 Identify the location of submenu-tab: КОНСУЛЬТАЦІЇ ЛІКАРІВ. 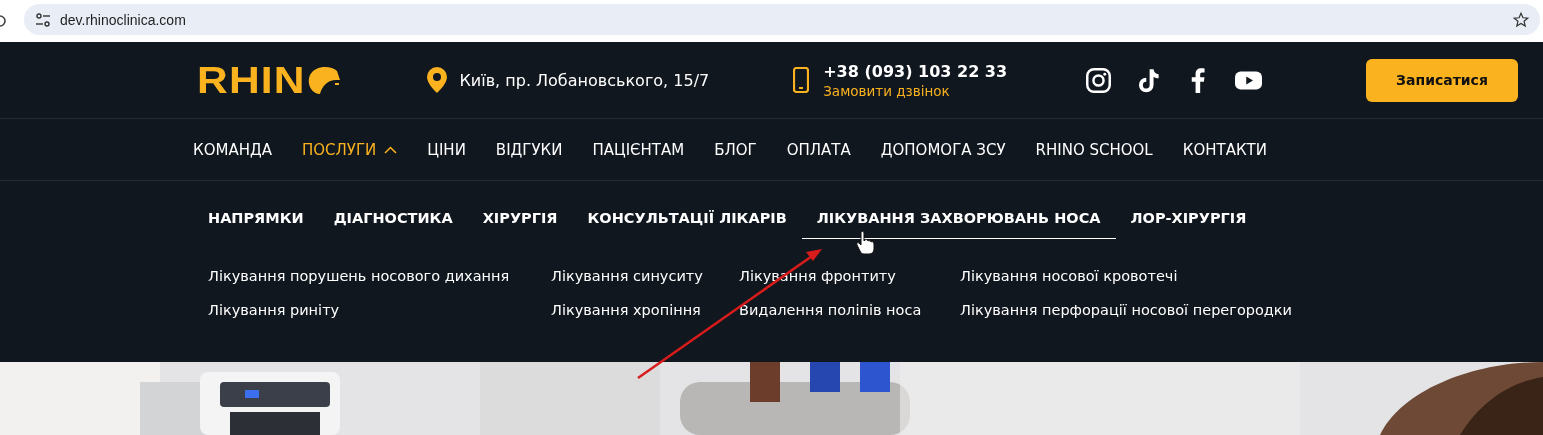
(687, 219).